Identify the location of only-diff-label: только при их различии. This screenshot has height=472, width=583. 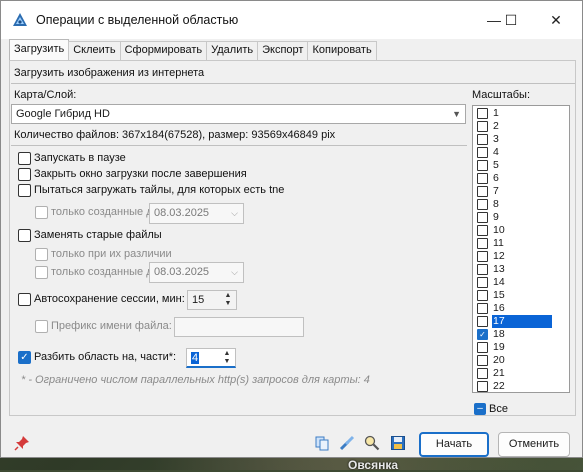
(111, 254).